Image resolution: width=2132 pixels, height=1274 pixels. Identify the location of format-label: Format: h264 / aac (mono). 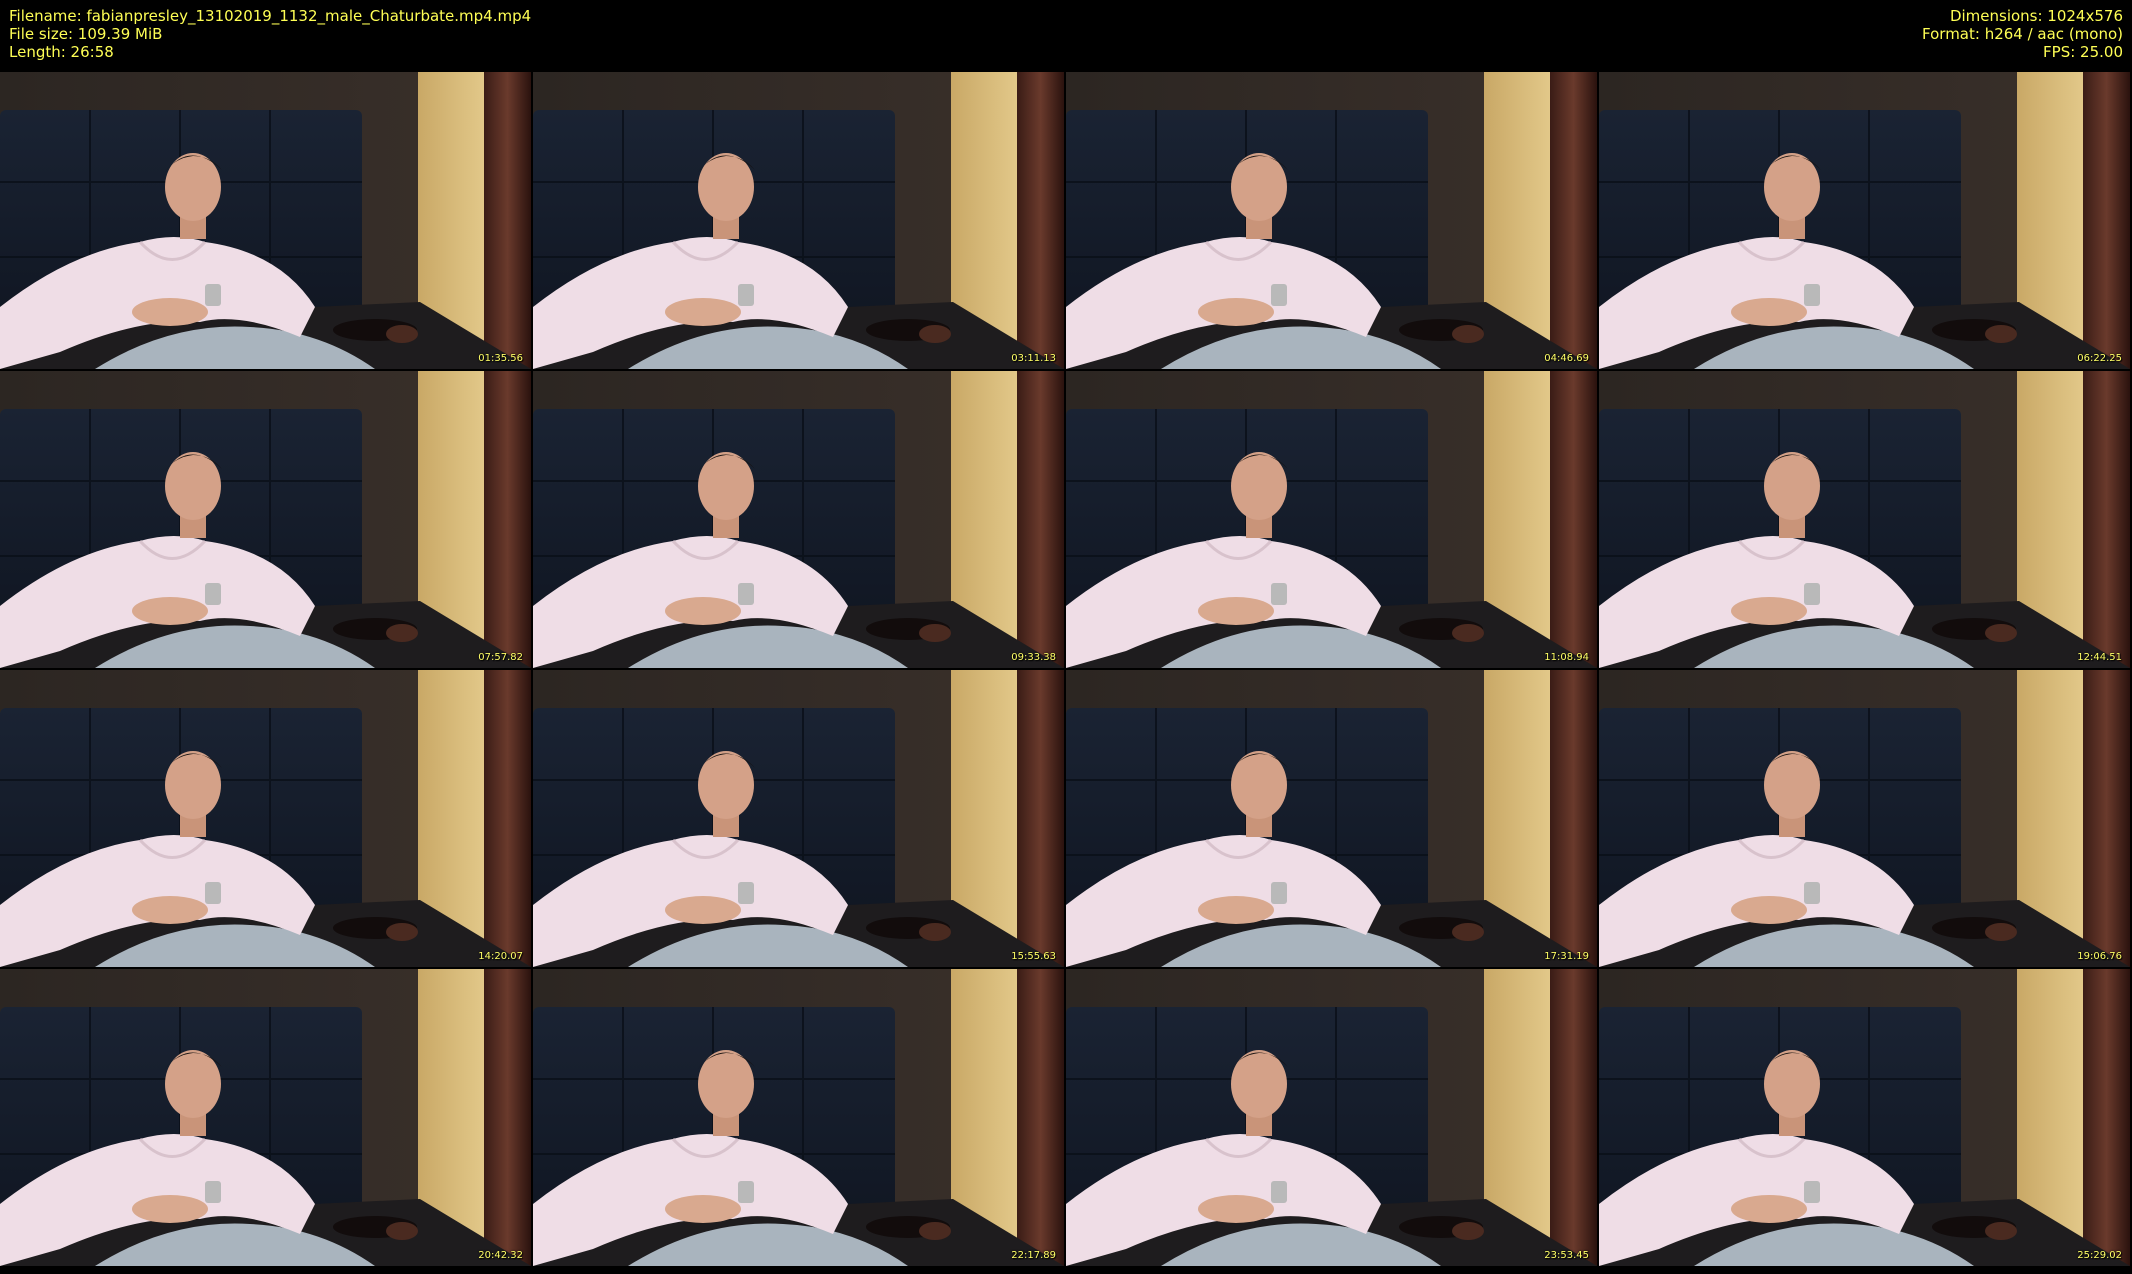
(2022, 34).